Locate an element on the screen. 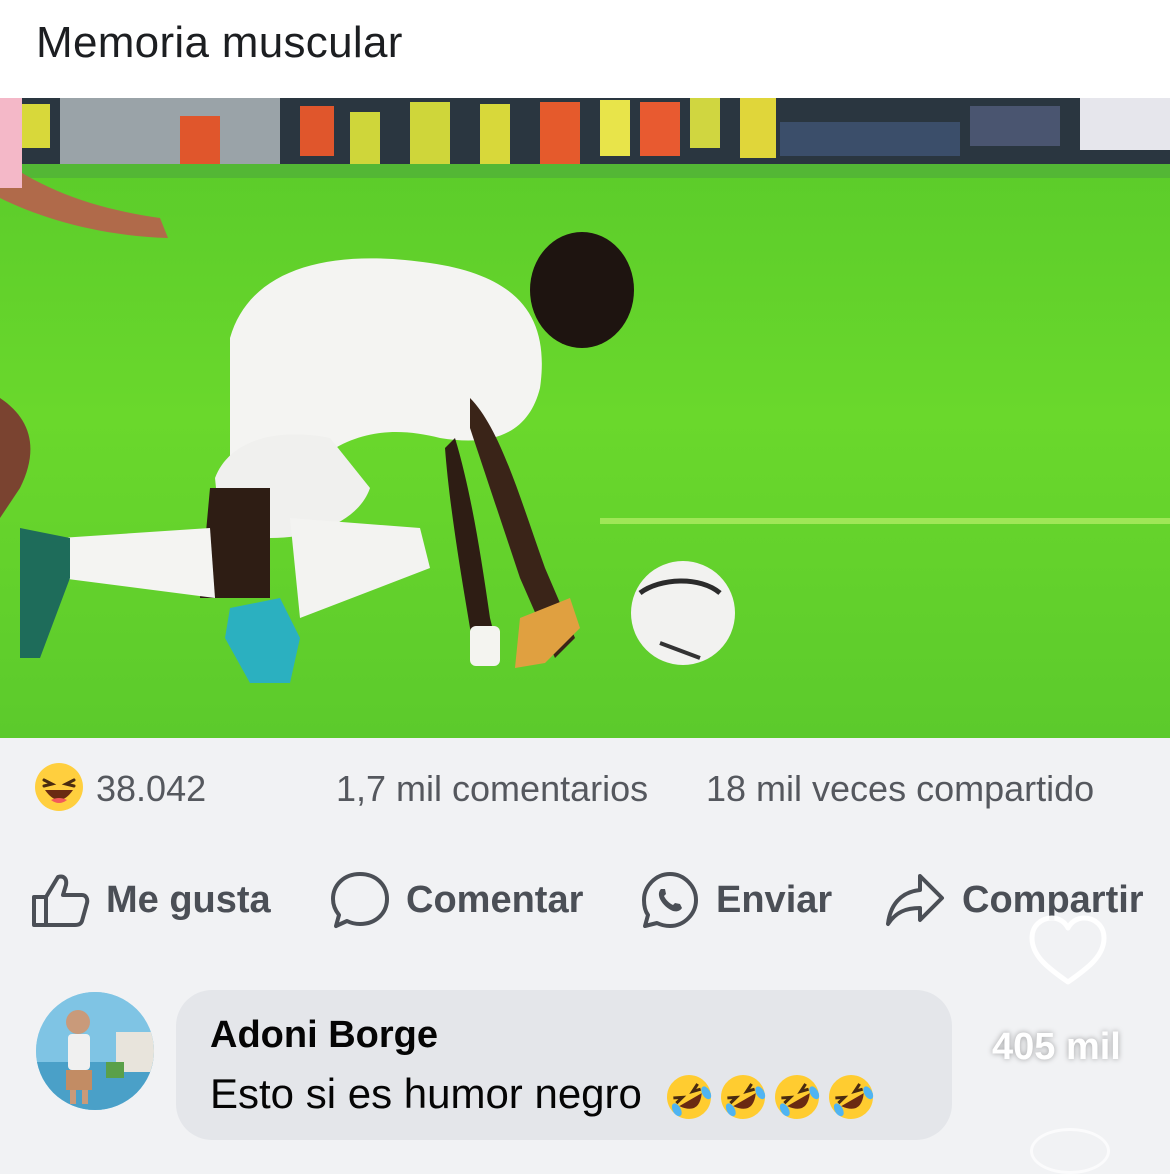  post-actions: Me gusta Comentar Enviar Compartir is located at coordinates (585, 903).